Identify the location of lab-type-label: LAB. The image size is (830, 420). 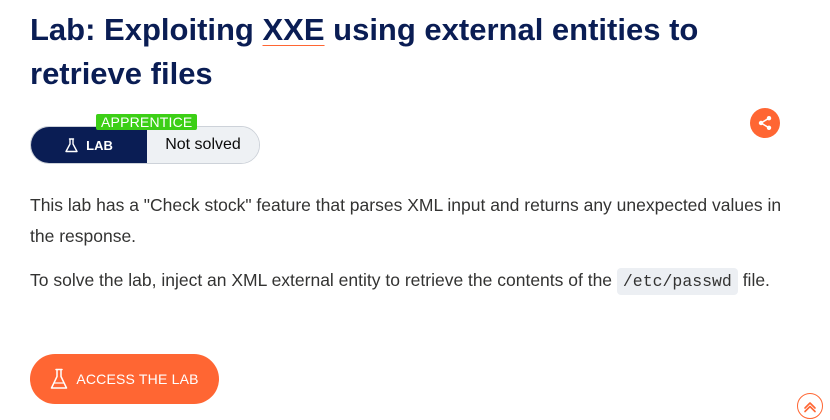
(89, 145).